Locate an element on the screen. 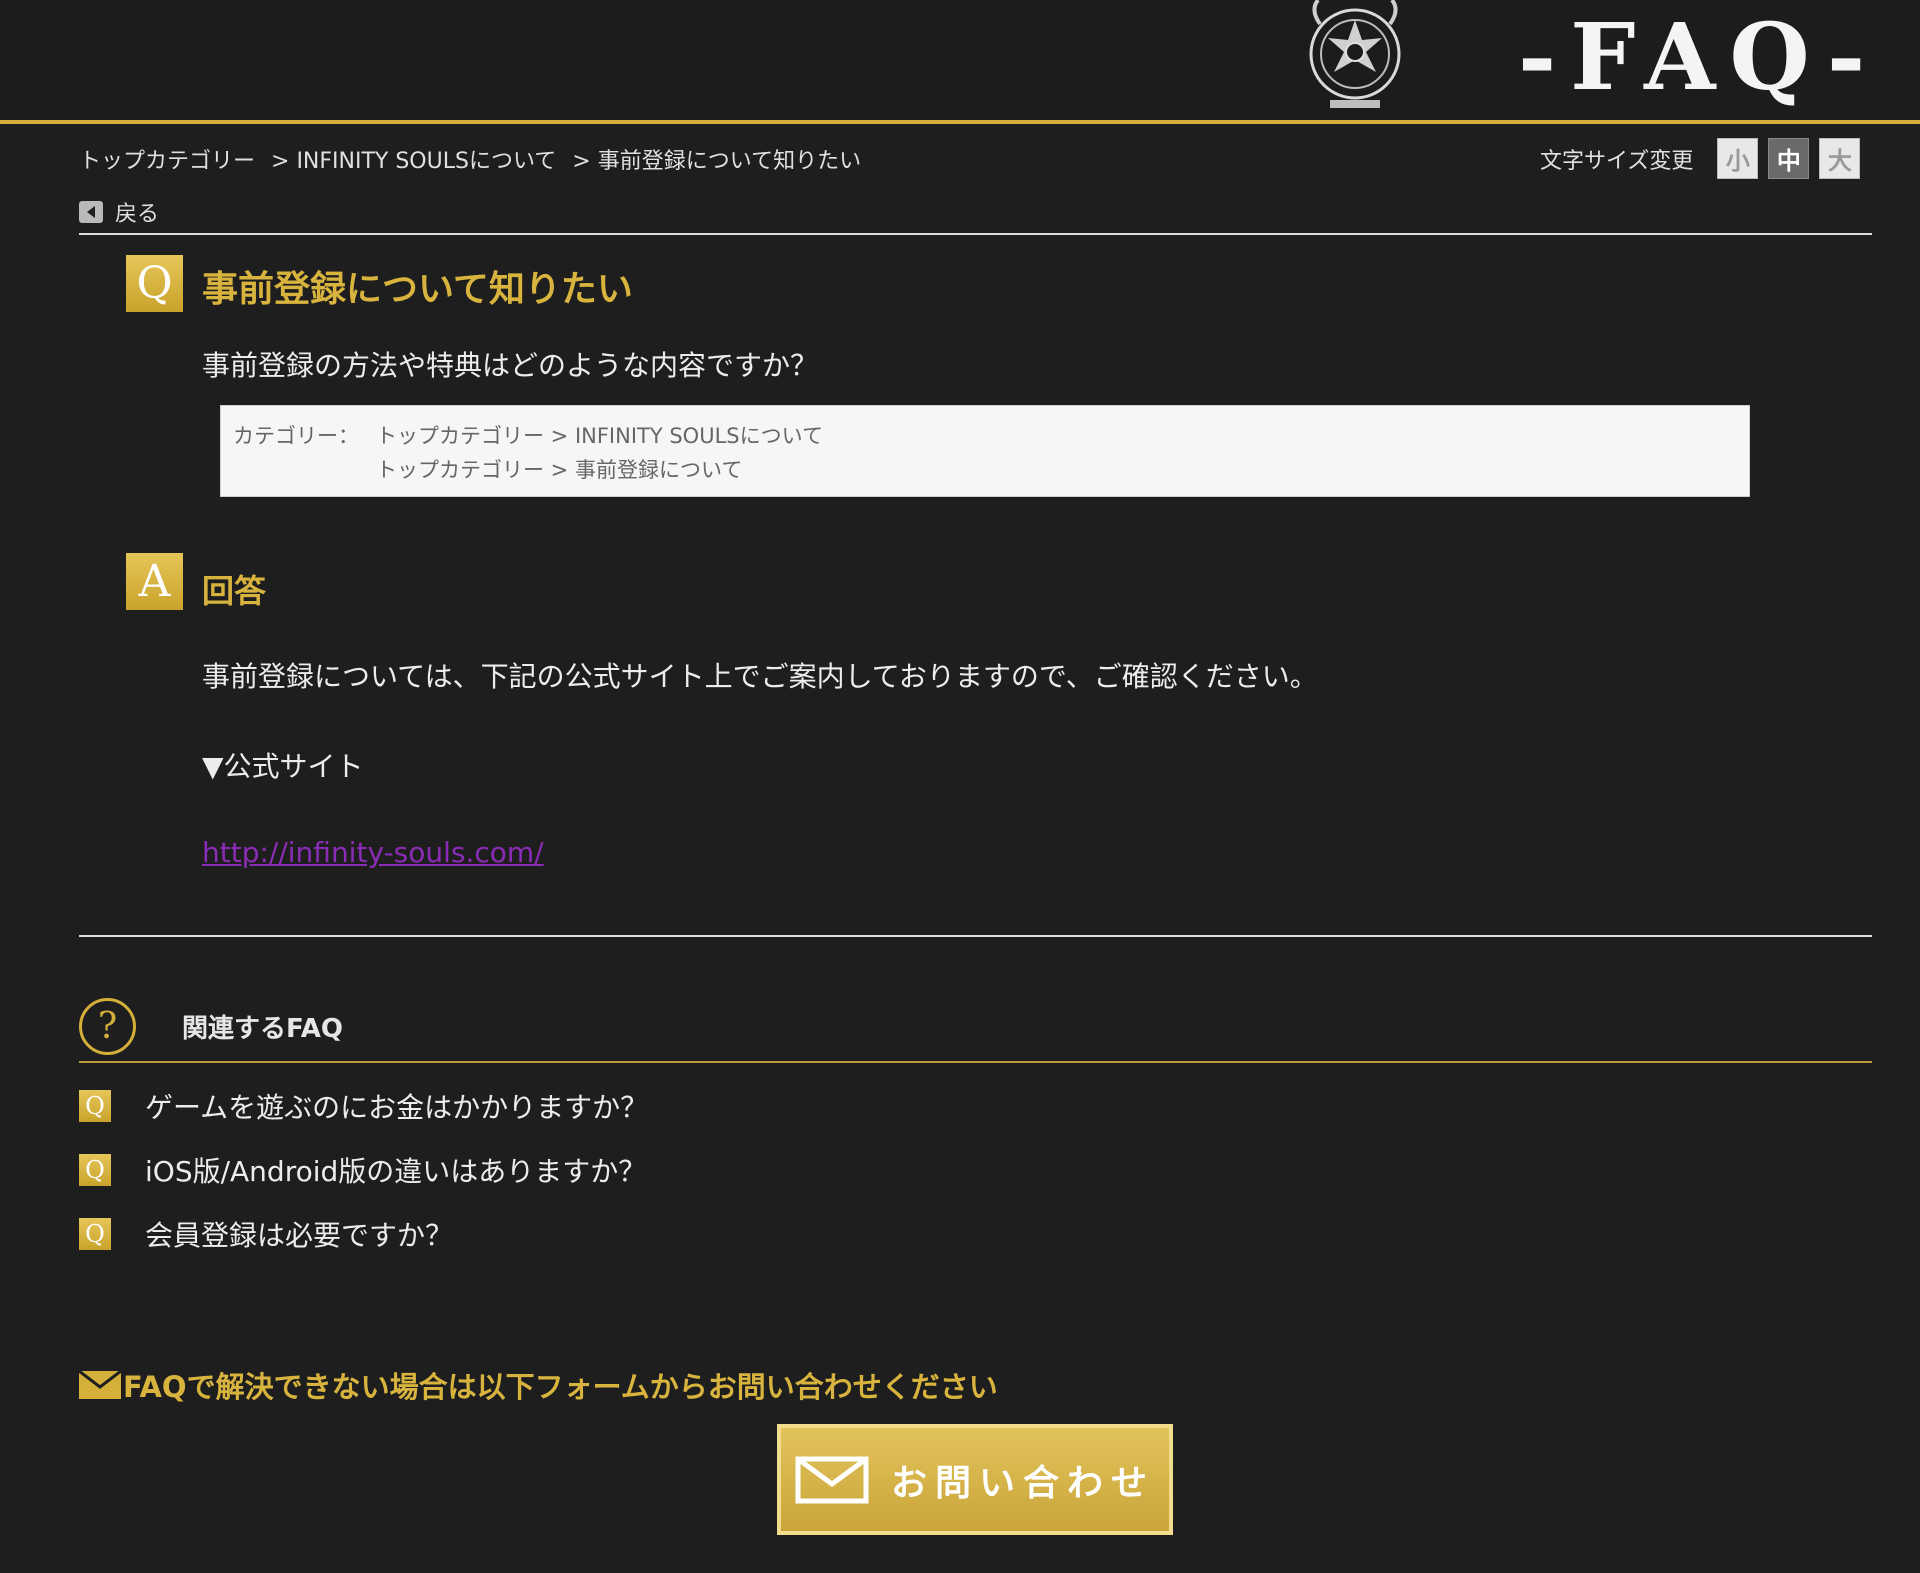  contact-note-text: FAQで解決できない場合は以下フォームからお問い合わせください is located at coordinates (560, 1387).